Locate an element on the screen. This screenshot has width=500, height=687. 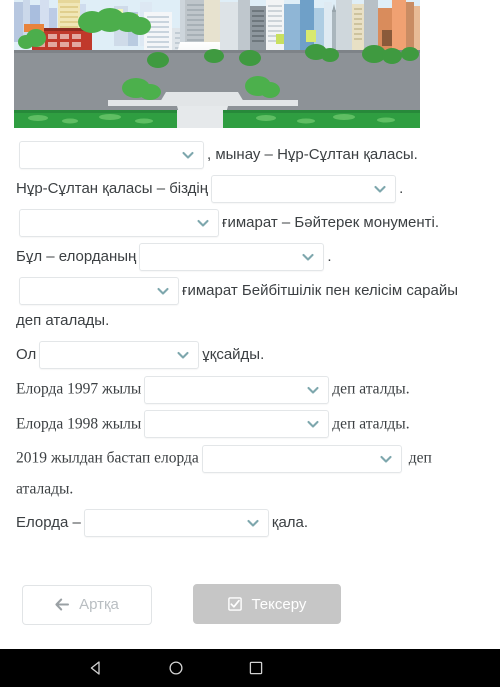
sentence-row-8: Елорда 1998 жылы деп аталды. is located at coordinates (251, 424).